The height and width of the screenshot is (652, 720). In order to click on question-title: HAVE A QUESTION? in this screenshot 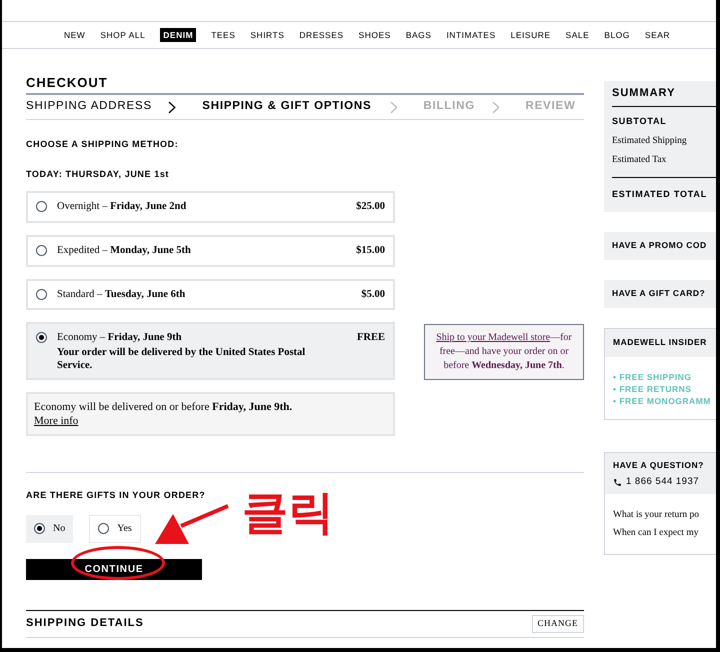, I will do `click(659, 465)`.